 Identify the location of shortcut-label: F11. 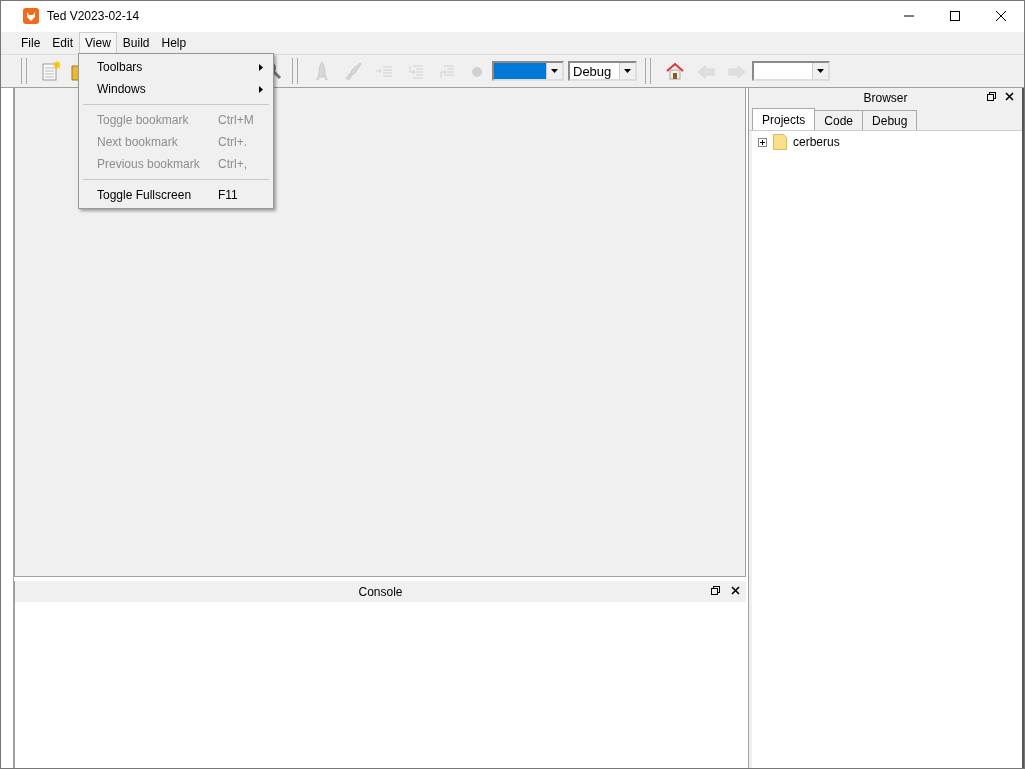
(228, 195).